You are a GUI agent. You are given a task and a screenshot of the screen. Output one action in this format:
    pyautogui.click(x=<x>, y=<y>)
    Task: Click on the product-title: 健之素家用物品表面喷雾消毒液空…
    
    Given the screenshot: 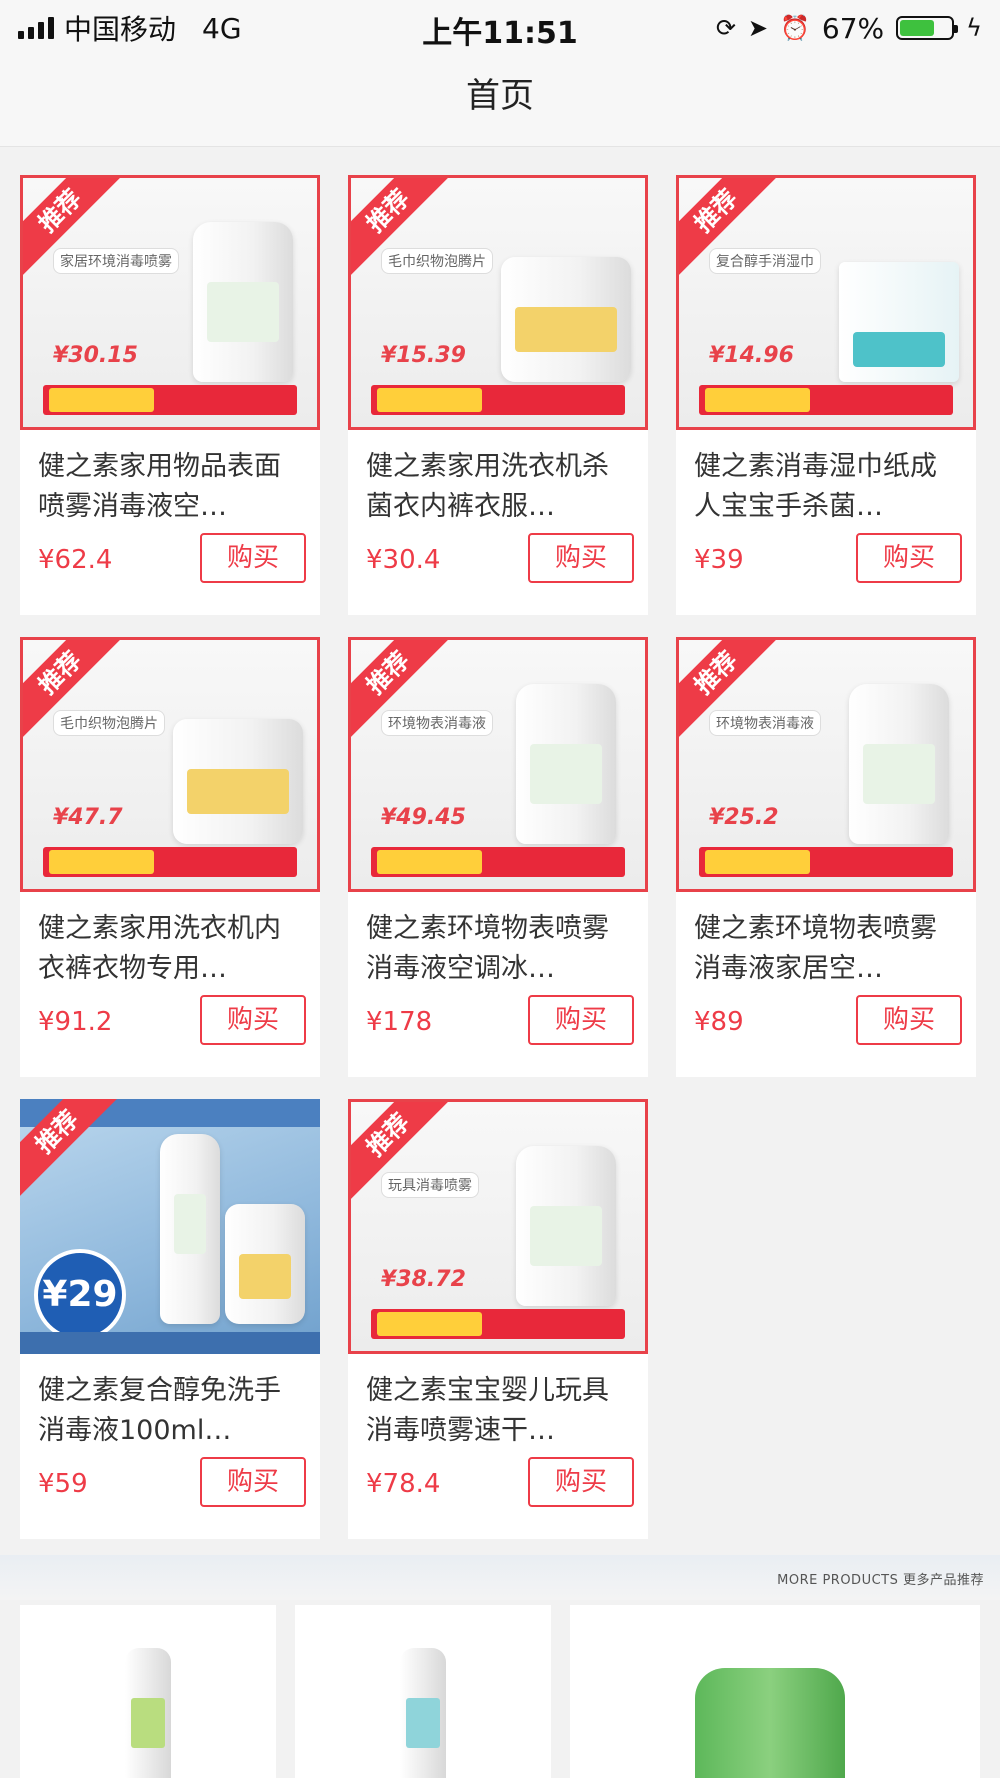 What is the action you would take?
    pyautogui.click(x=172, y=487)
    